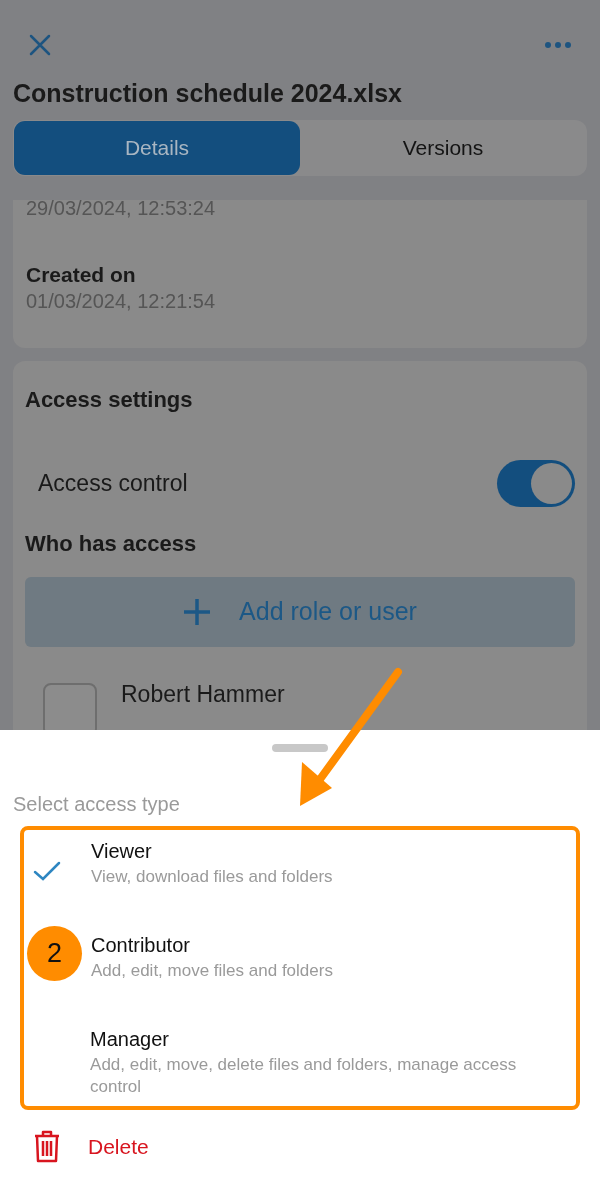 This screenshot has width=600, height=1198. Describe the element at coordinates (212, 877) in the screenshot. I see `option-description: View, download files and folders` at that location.